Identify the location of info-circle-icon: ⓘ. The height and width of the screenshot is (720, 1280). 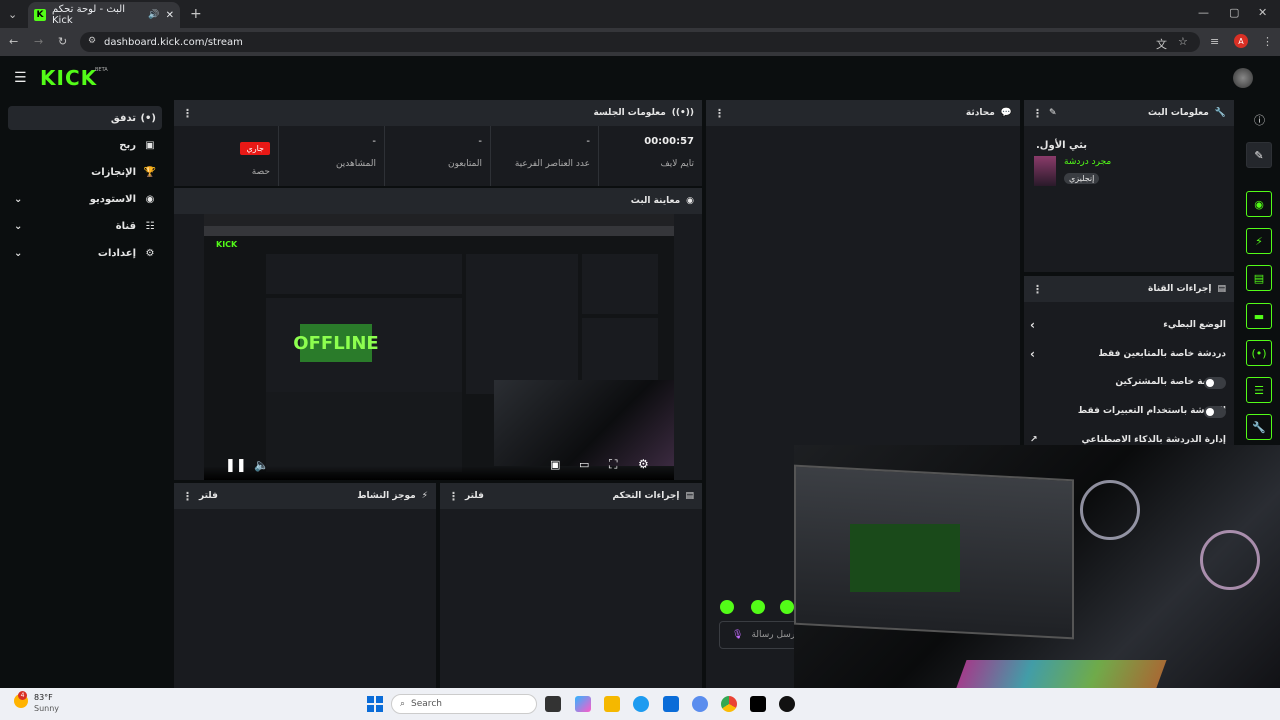
(1259, 120).